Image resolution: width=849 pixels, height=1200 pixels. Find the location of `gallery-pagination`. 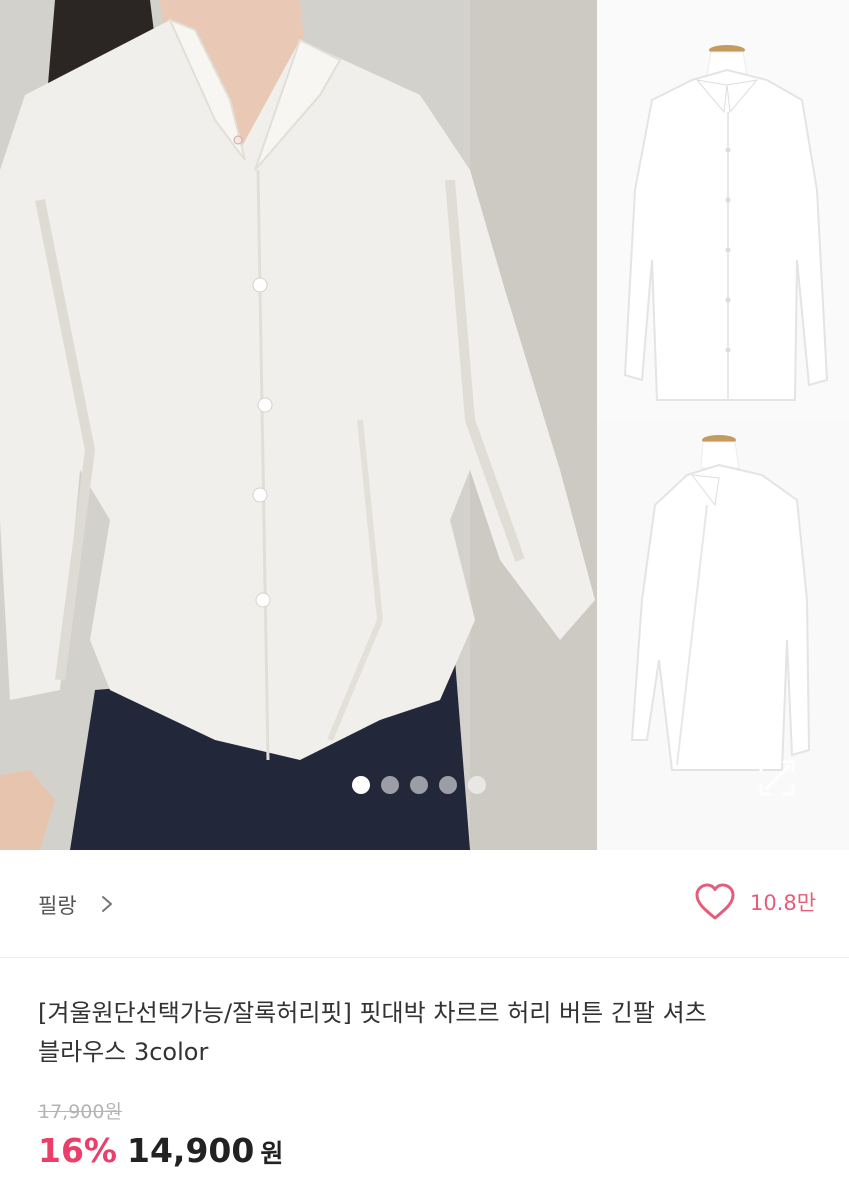

gallery-pagination is located at coordinates (419, 785).